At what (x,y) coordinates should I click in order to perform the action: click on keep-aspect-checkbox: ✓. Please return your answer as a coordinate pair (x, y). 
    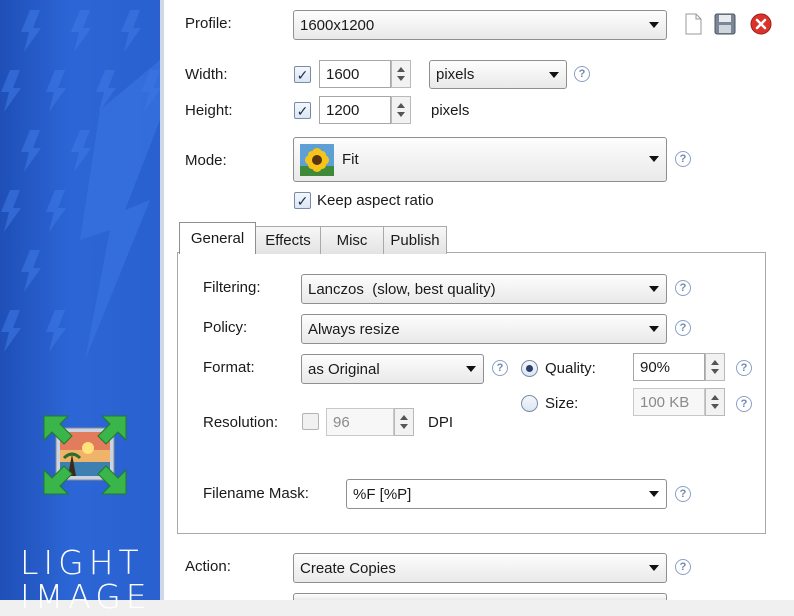
    Looking at the image, I should click on (302, 200).